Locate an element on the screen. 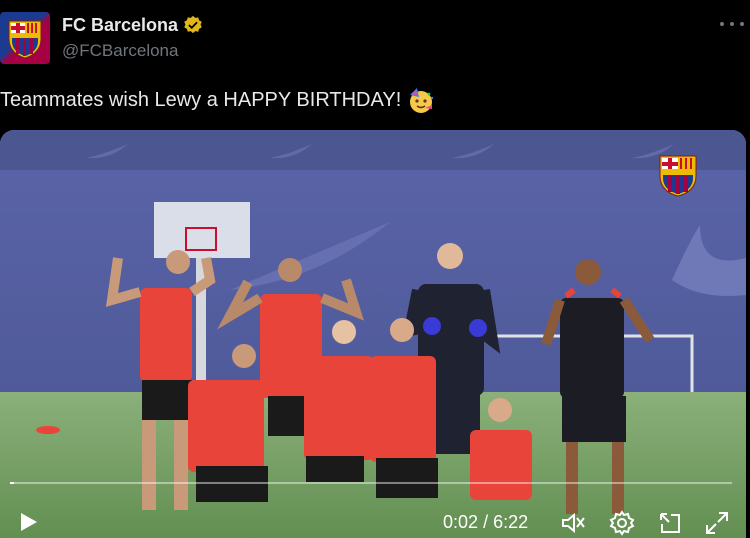  volume-icon is located at coordinates (573, 523).